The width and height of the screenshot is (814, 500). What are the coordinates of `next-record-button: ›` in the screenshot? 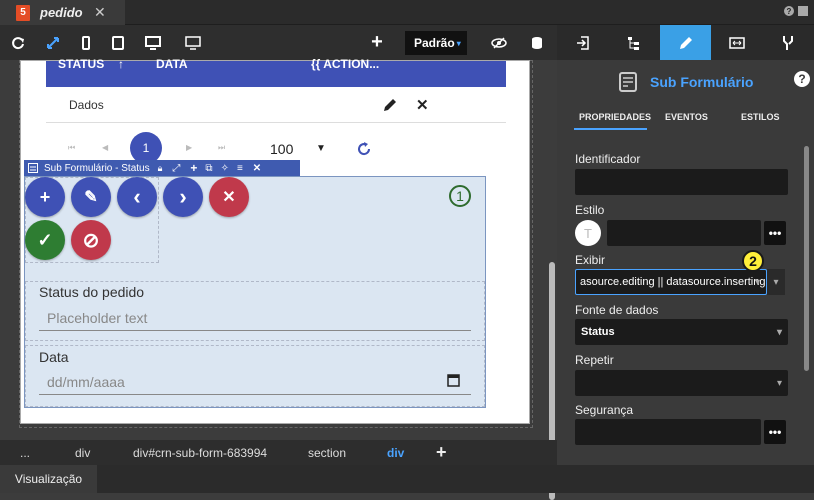 It's located at (183, 197).